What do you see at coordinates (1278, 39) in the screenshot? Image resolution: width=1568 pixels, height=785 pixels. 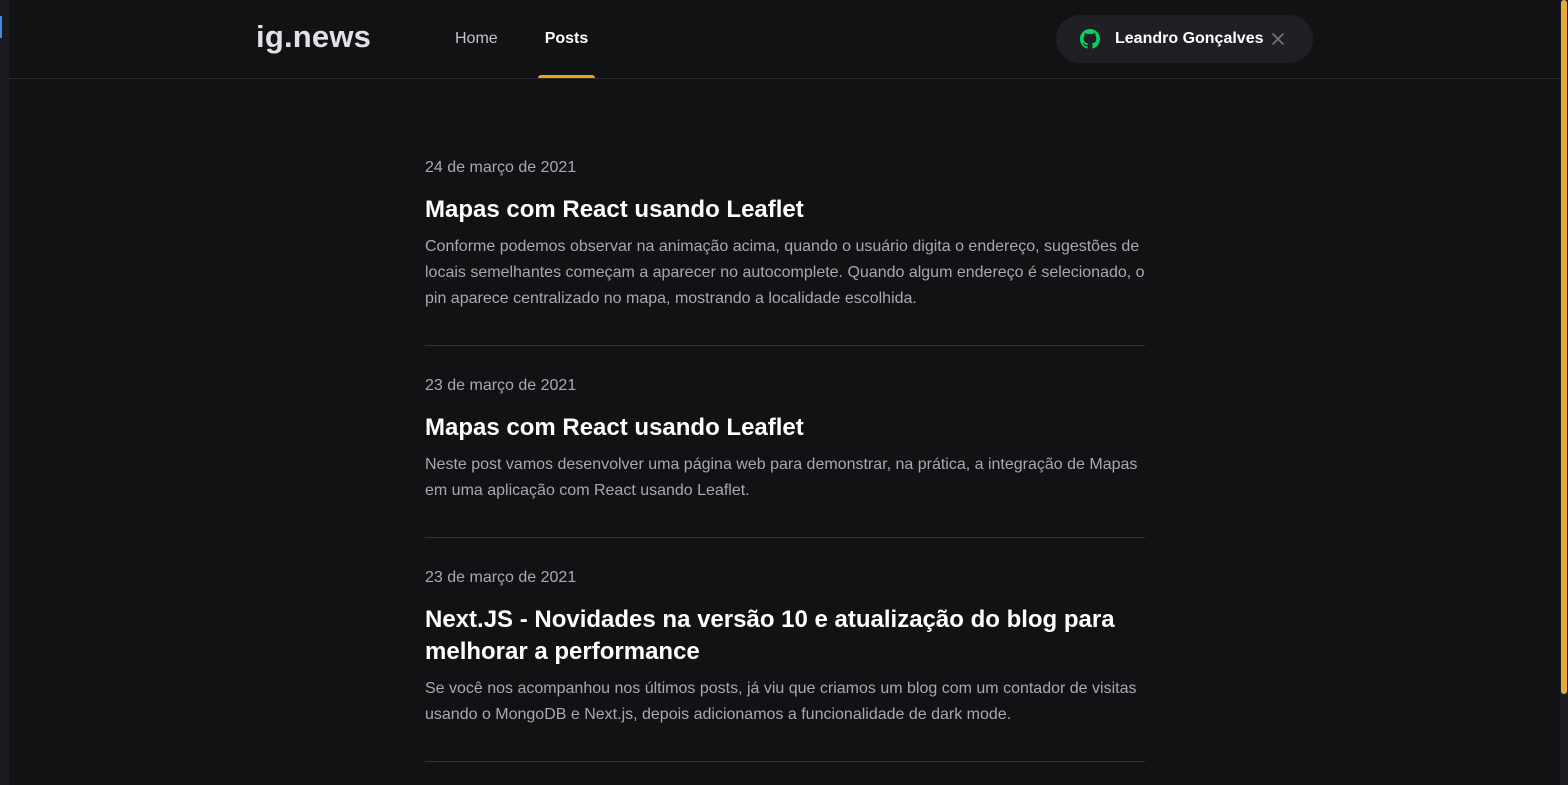 I see `close-icon` at bounding box center [1278, 39].